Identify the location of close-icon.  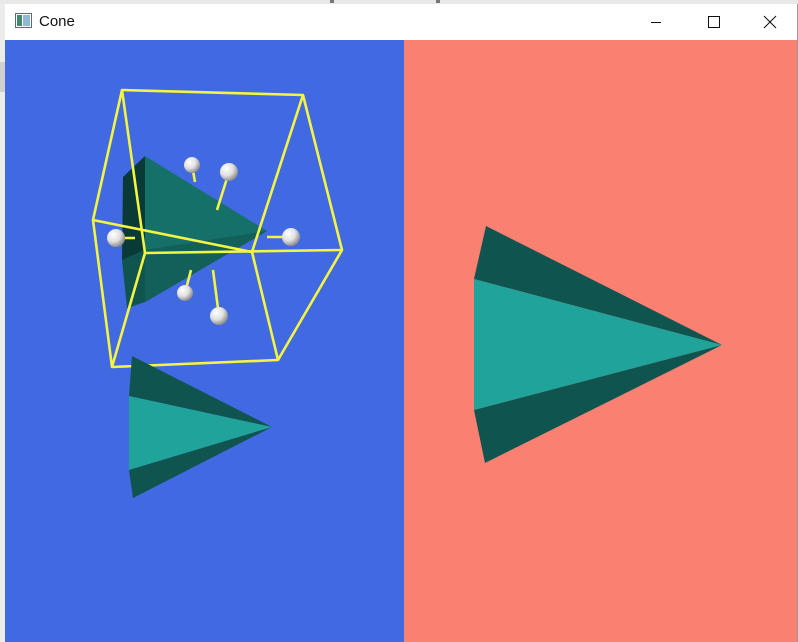
(770, 22).